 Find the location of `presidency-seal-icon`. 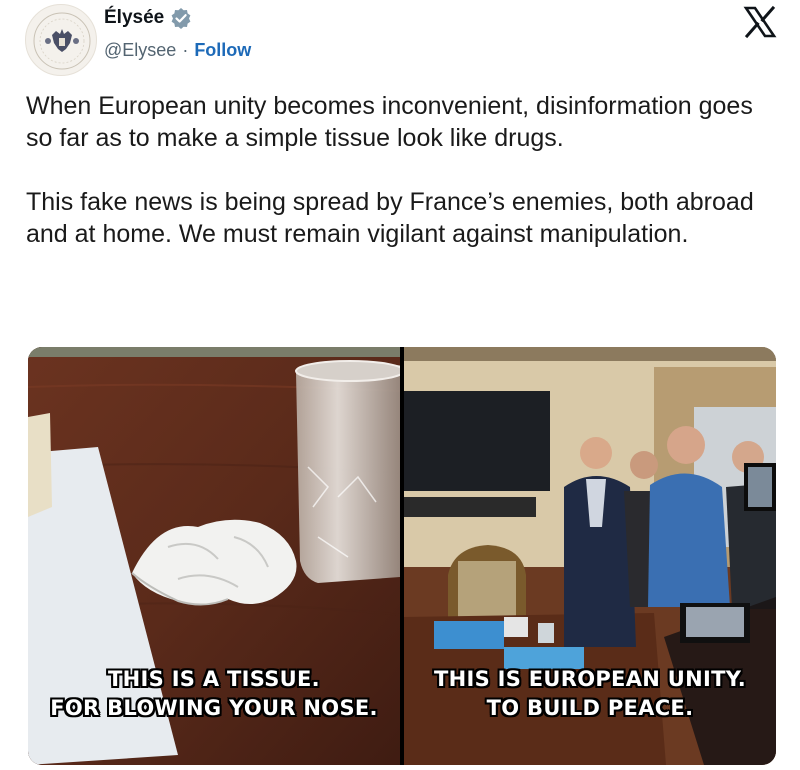

presidency-seal-icon is located at coordinates (62, 41).